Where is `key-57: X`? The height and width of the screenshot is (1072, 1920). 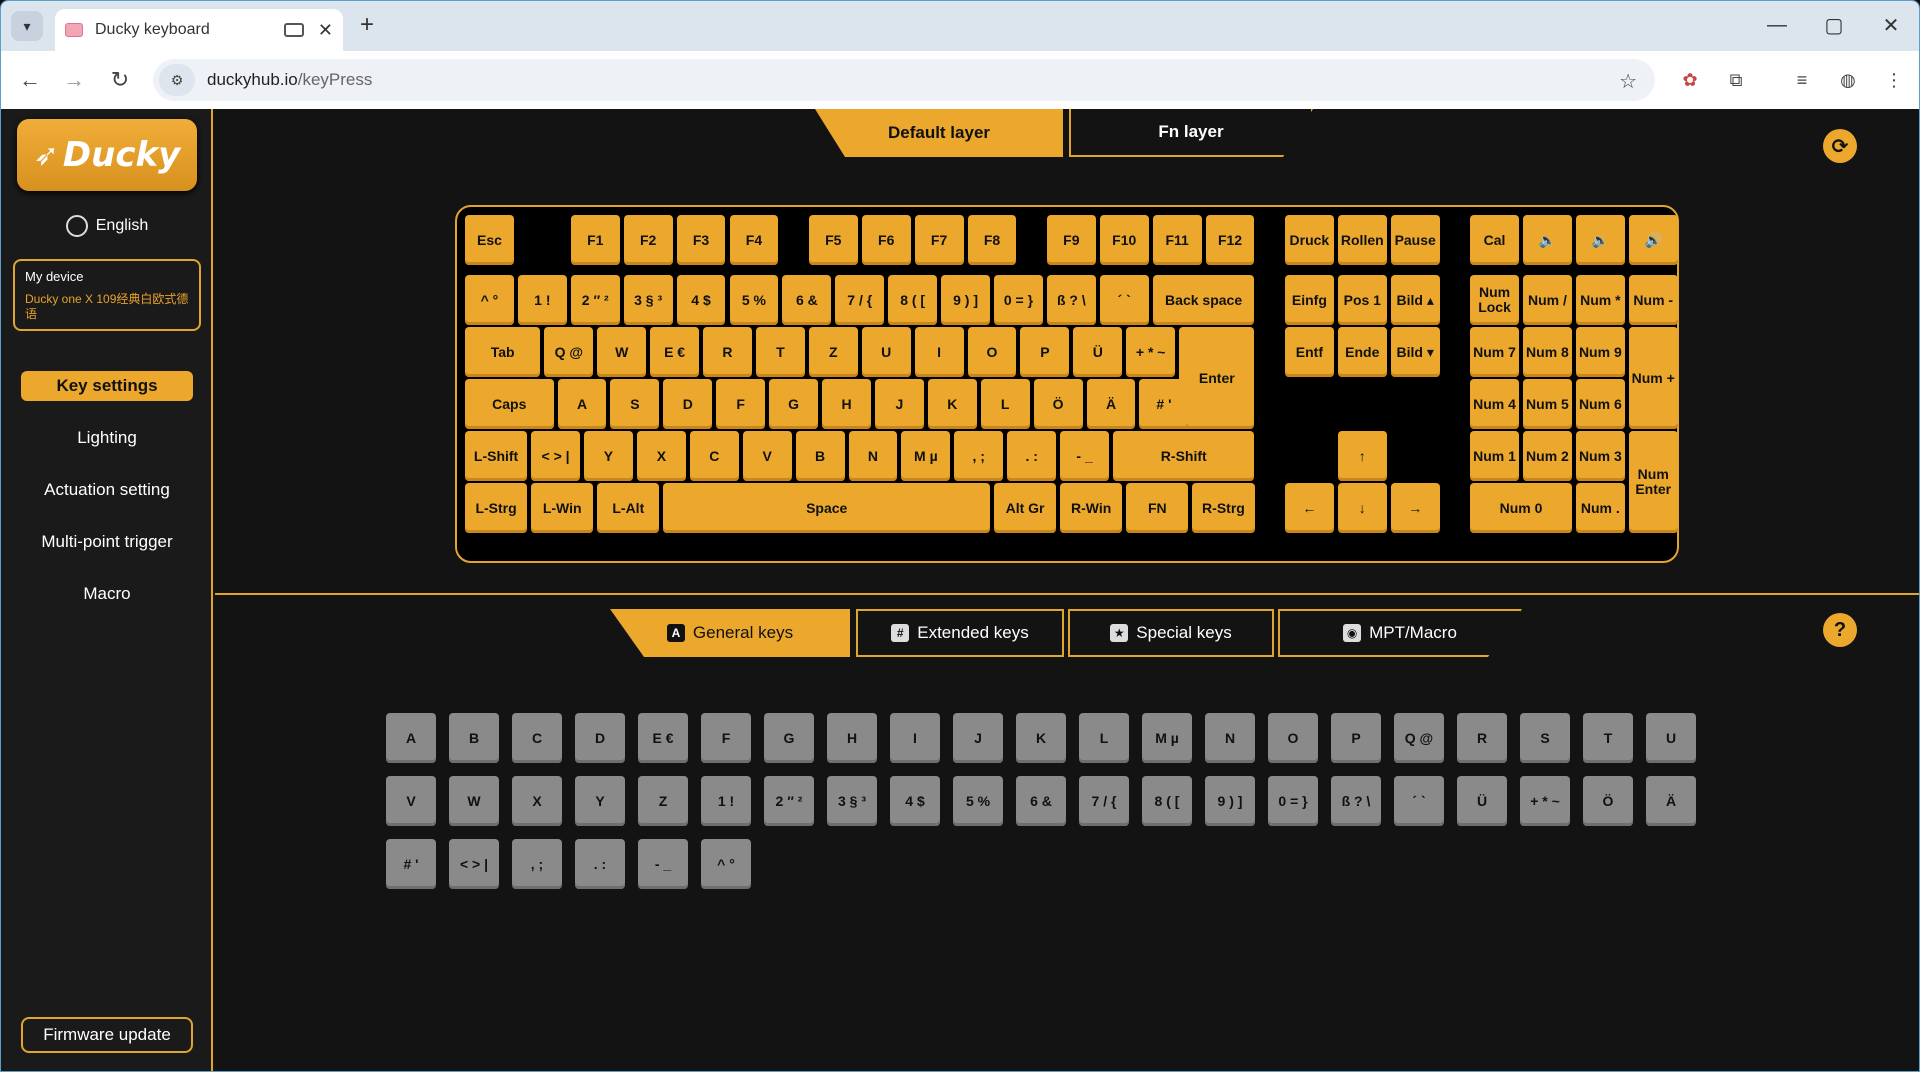
key-57: X is located at coordinates (661, 456).